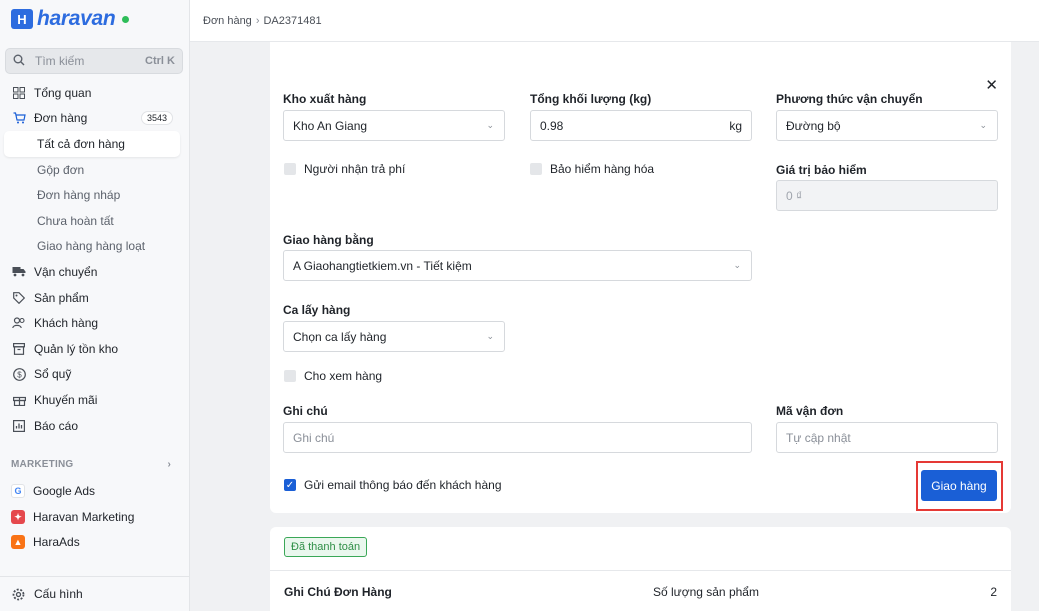 This screenshot has width=1039, height=611. What do you see at coordinates (53, 374) in the screenshot?
I see `nav-label: Sổ quỹ` at bounding box center [53, 374].